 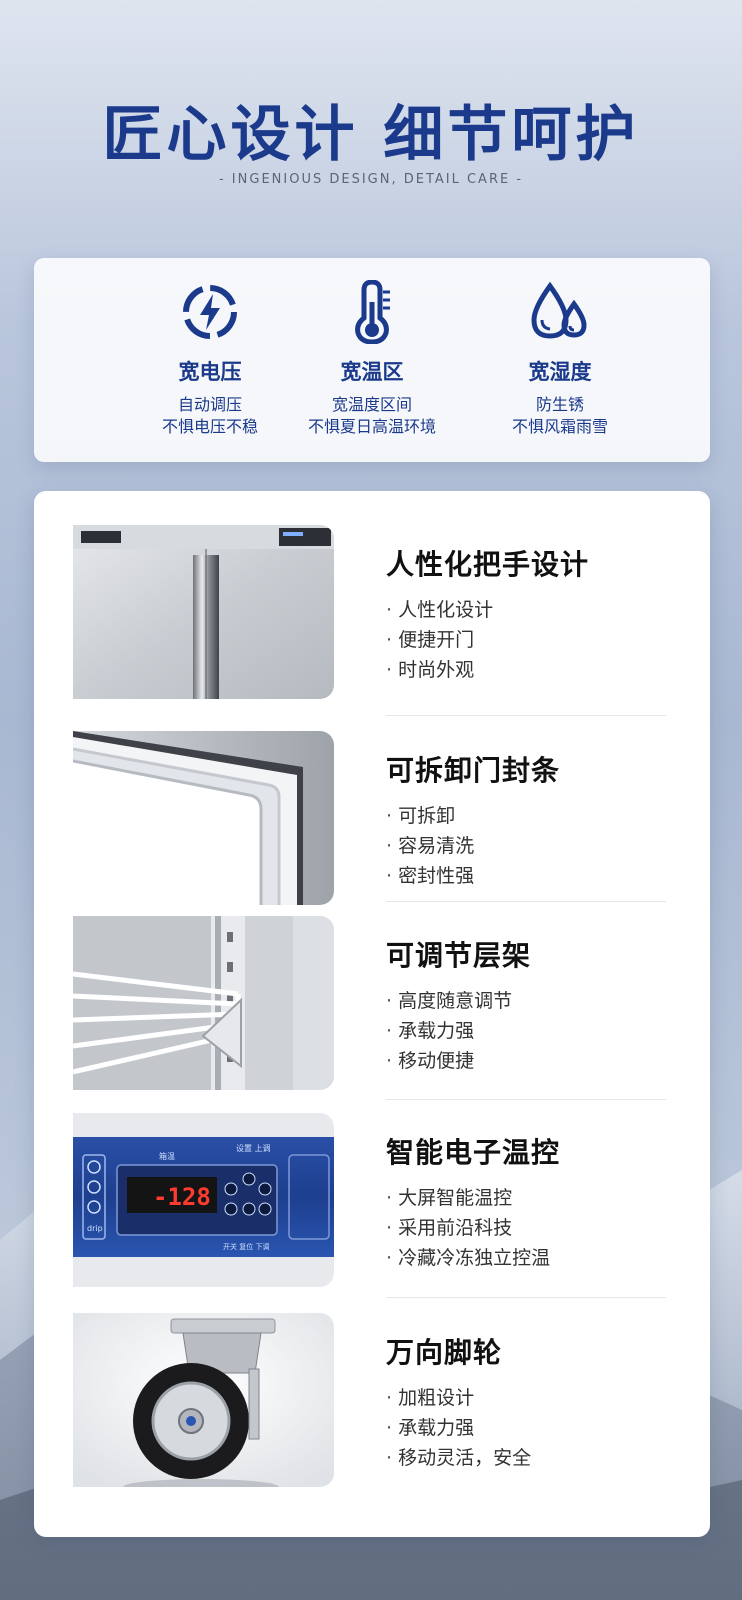 I want to click on detail-points: 高度随意调节 承载力强 移动便捷, so click(x=449, y=1031).